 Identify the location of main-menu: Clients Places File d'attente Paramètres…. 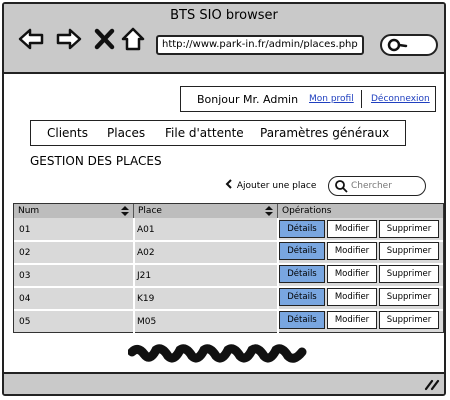
(218, 133).